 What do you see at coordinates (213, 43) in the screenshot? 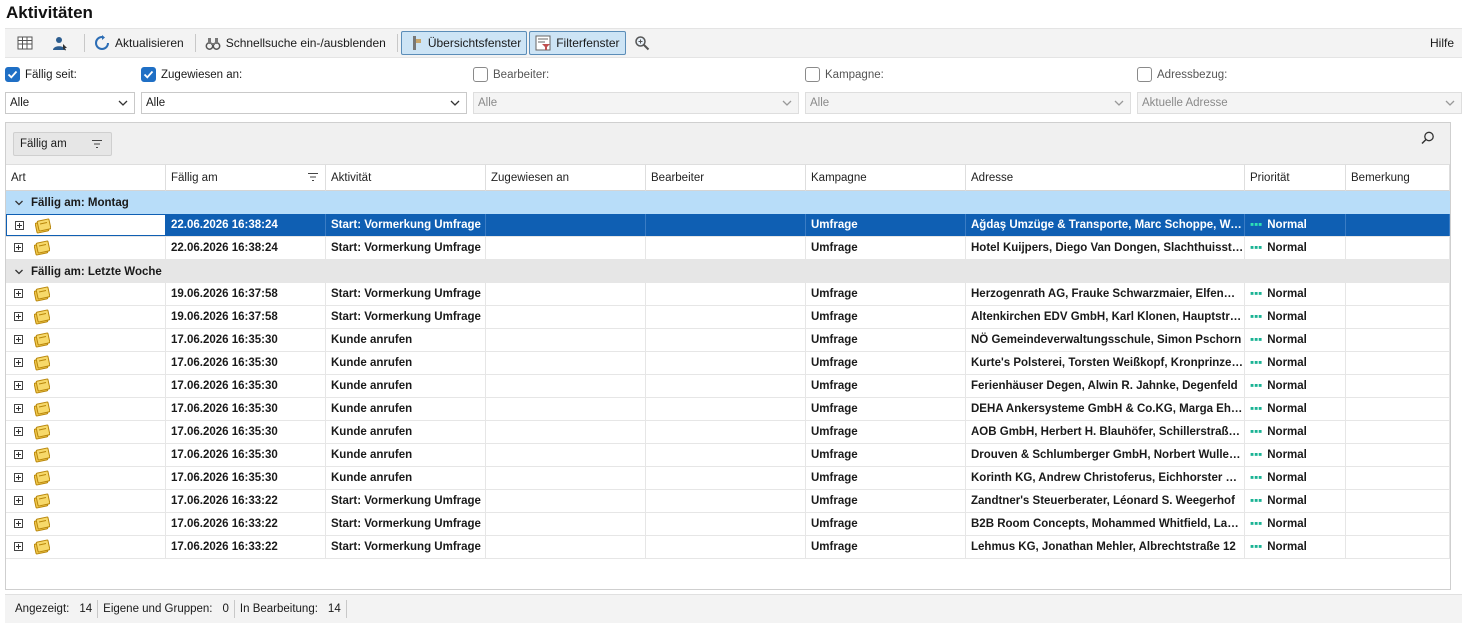
I see `binoculars-icon` at bounding box center [213, 43].